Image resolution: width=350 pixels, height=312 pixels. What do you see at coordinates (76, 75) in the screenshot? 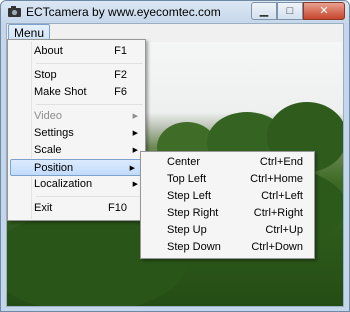
I see `menu-item-stop: Stop F2` at bounding box center [76, 75].